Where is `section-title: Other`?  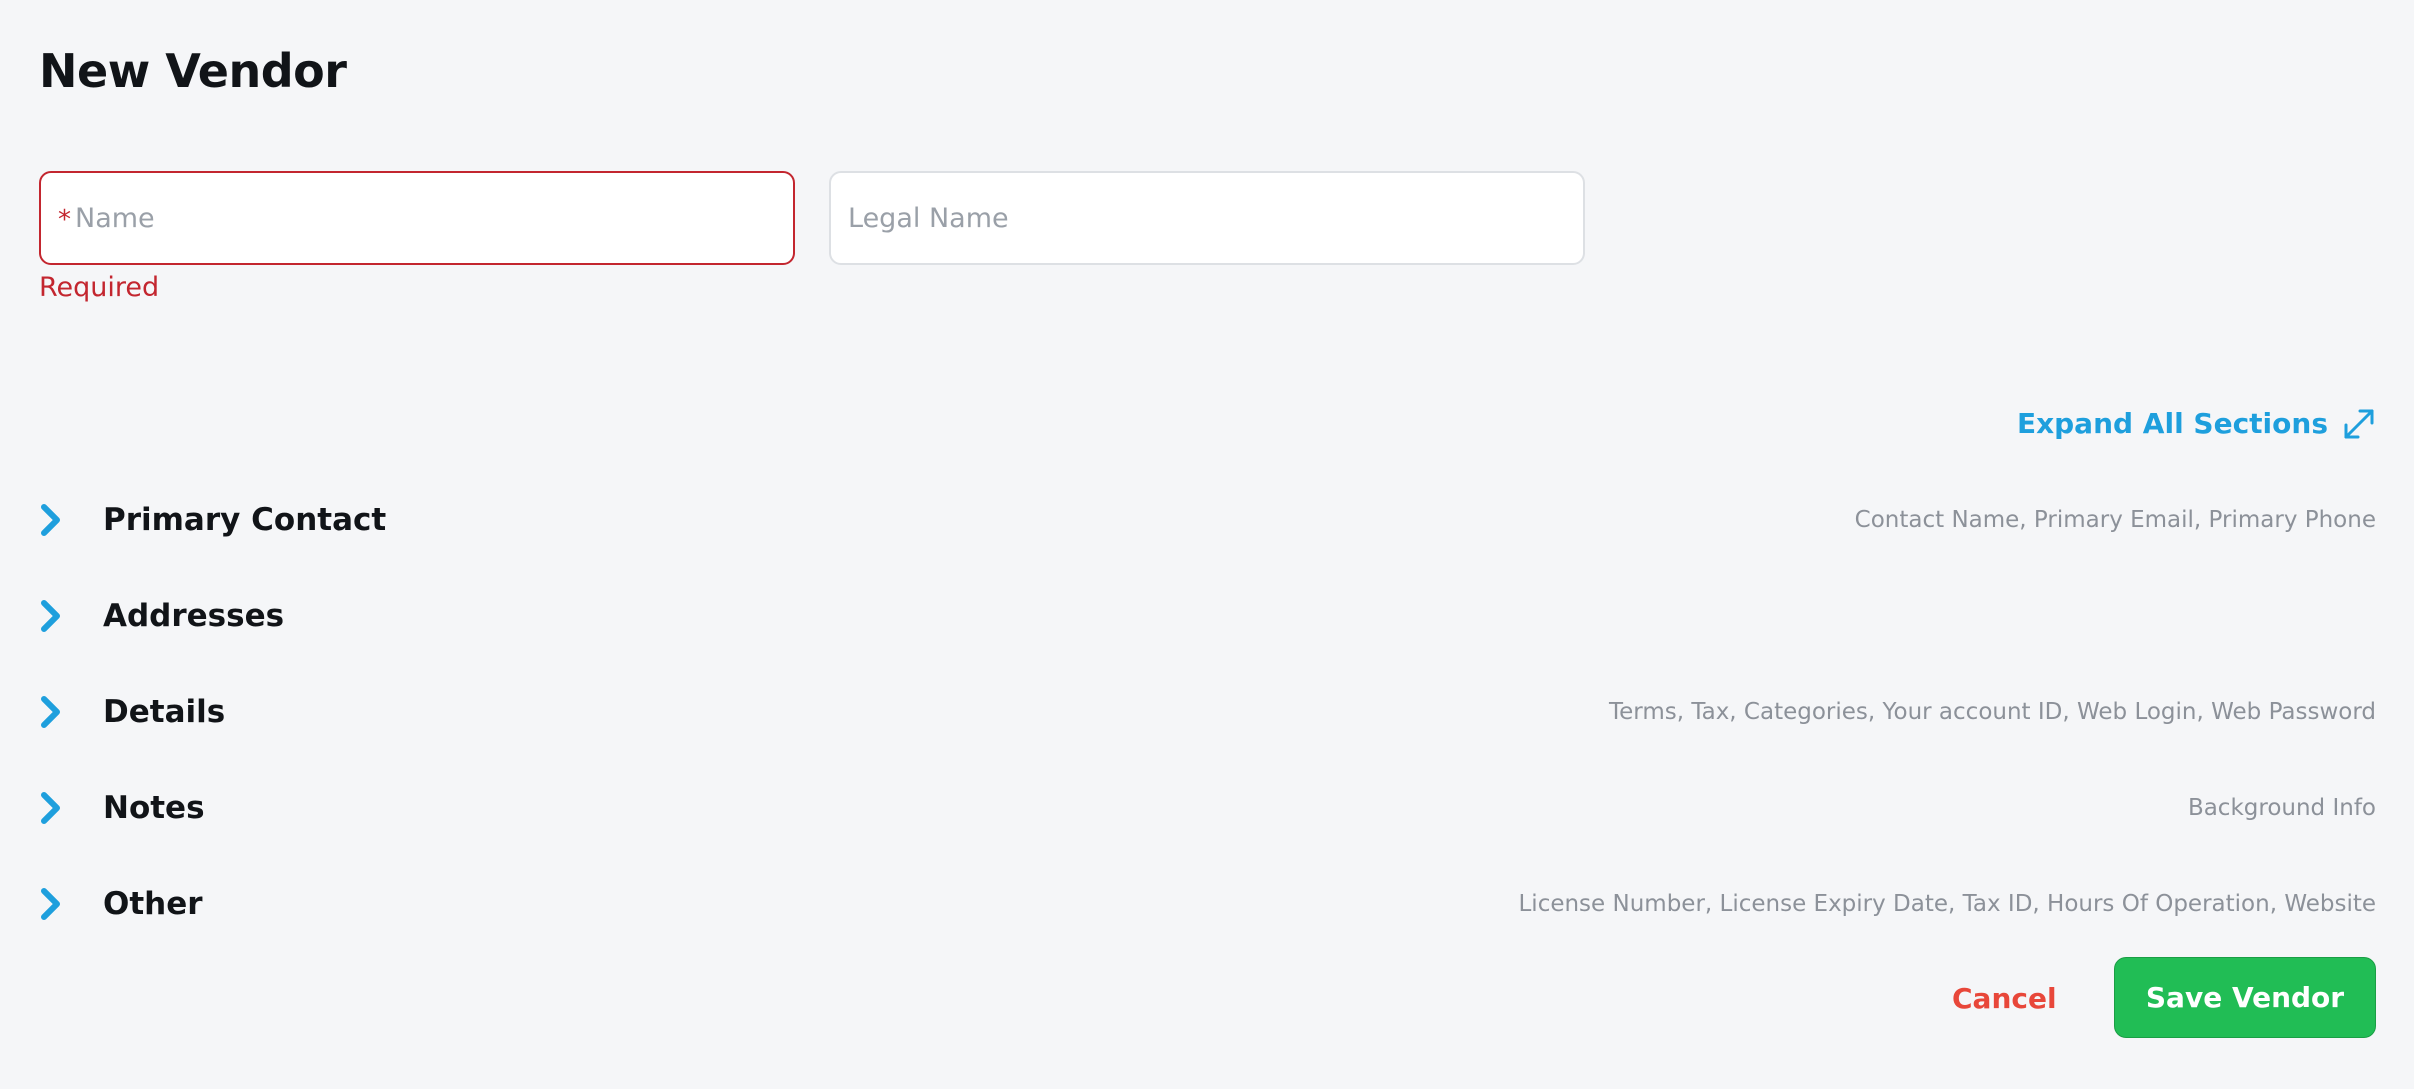
section-title: Other is located at coordinates (153, 904).